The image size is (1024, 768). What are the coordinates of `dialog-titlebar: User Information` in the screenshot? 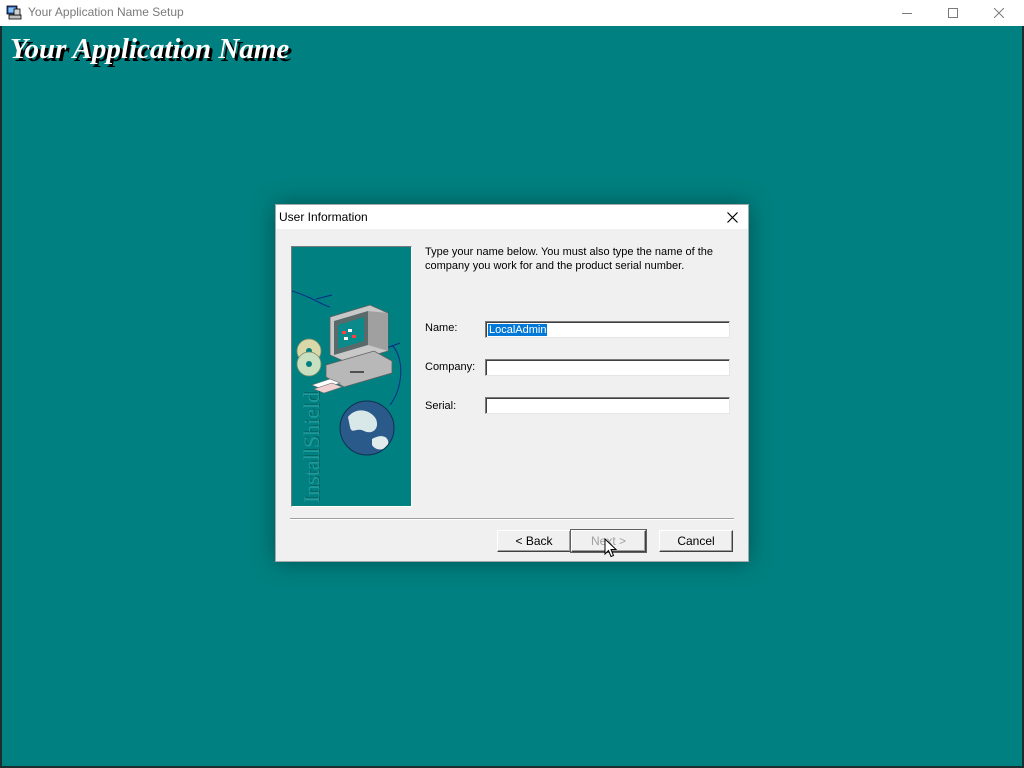 It's located at (512, 217).